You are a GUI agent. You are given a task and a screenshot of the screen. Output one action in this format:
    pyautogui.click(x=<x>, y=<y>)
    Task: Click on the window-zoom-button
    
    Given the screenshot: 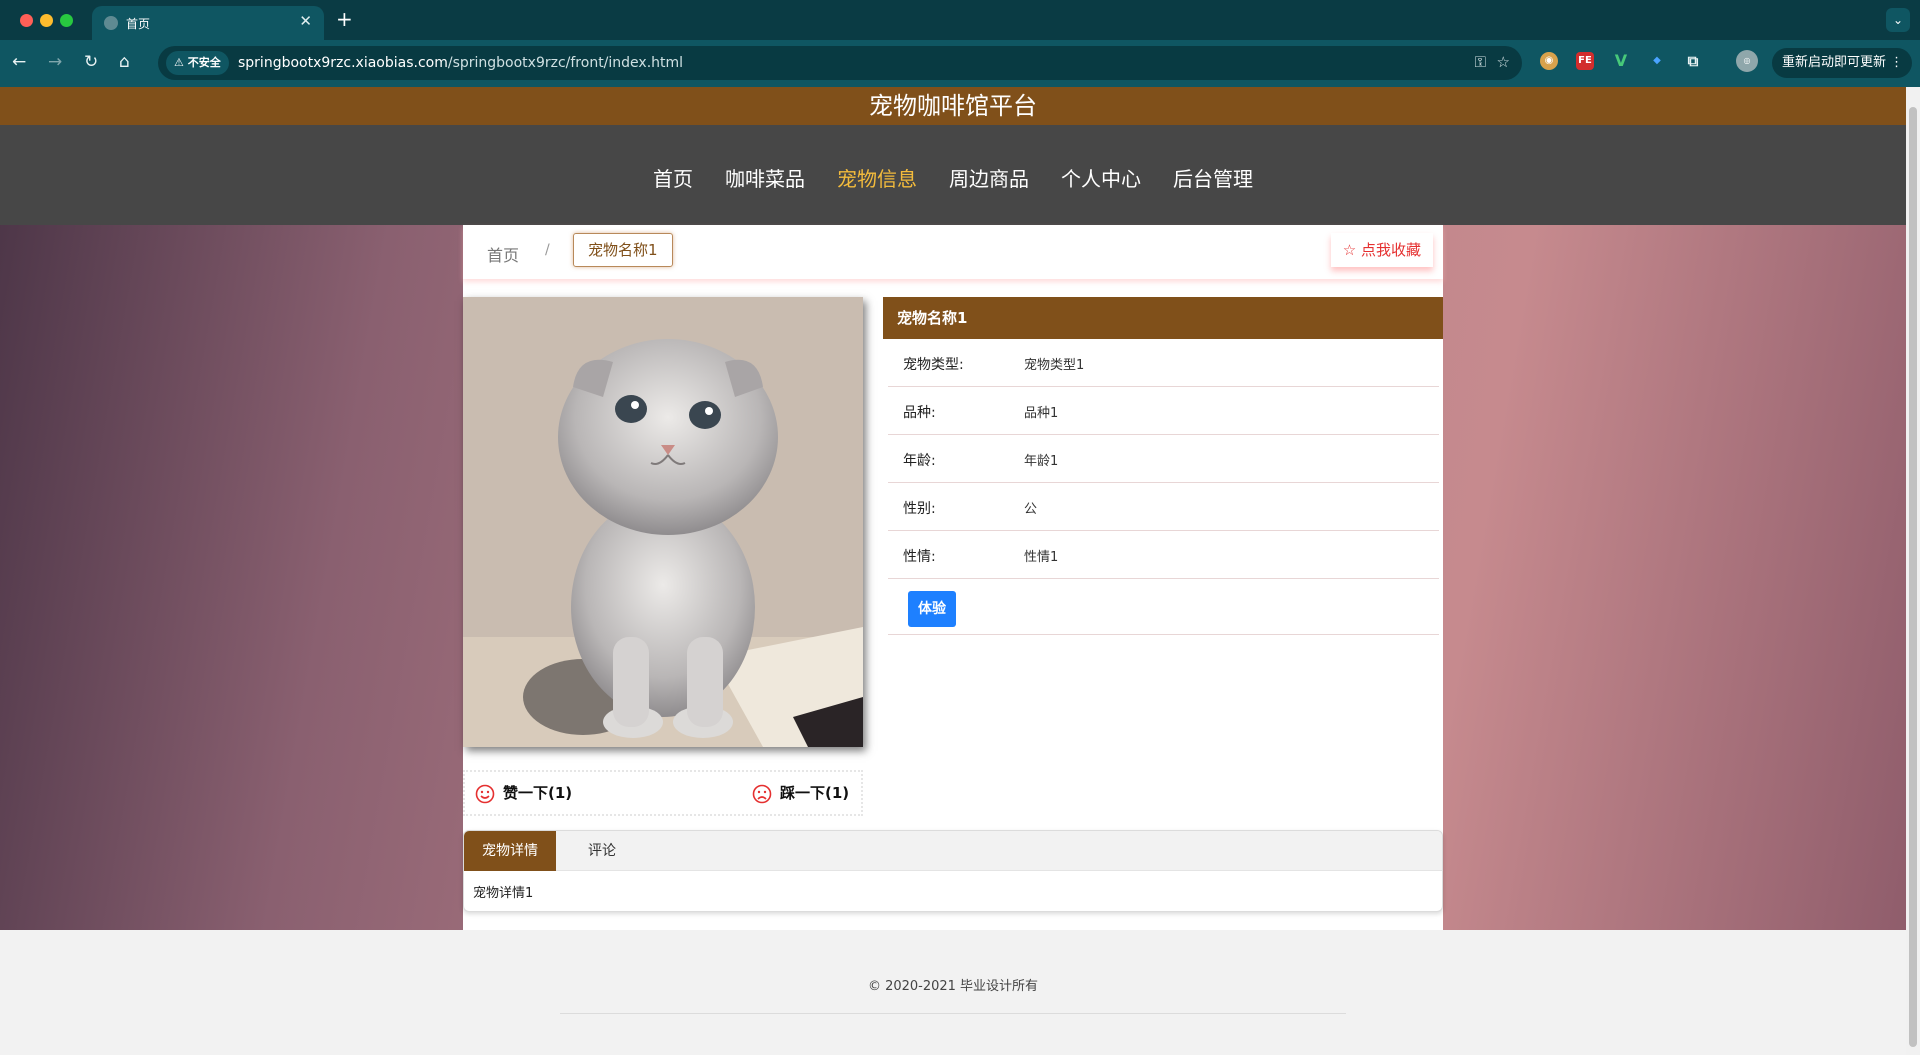 What is the action you would take?
    pyautogui.click(x=66, y=20)
    